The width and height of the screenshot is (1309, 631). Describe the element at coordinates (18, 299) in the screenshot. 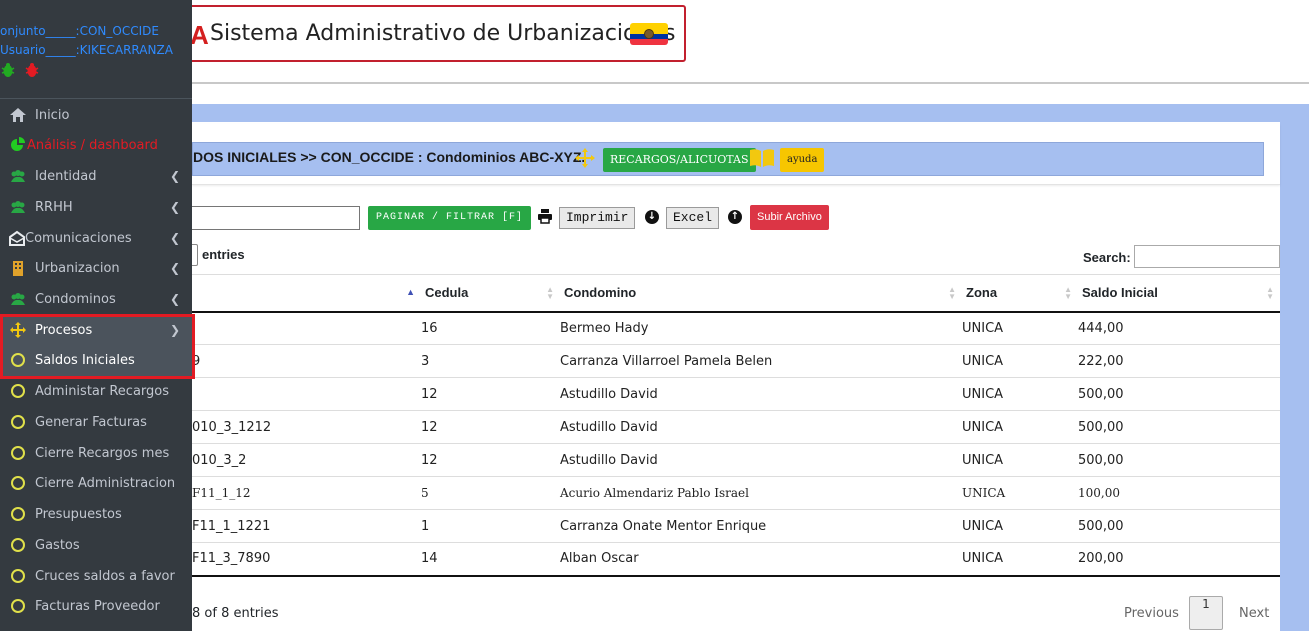

I see `users-icon` at that location.